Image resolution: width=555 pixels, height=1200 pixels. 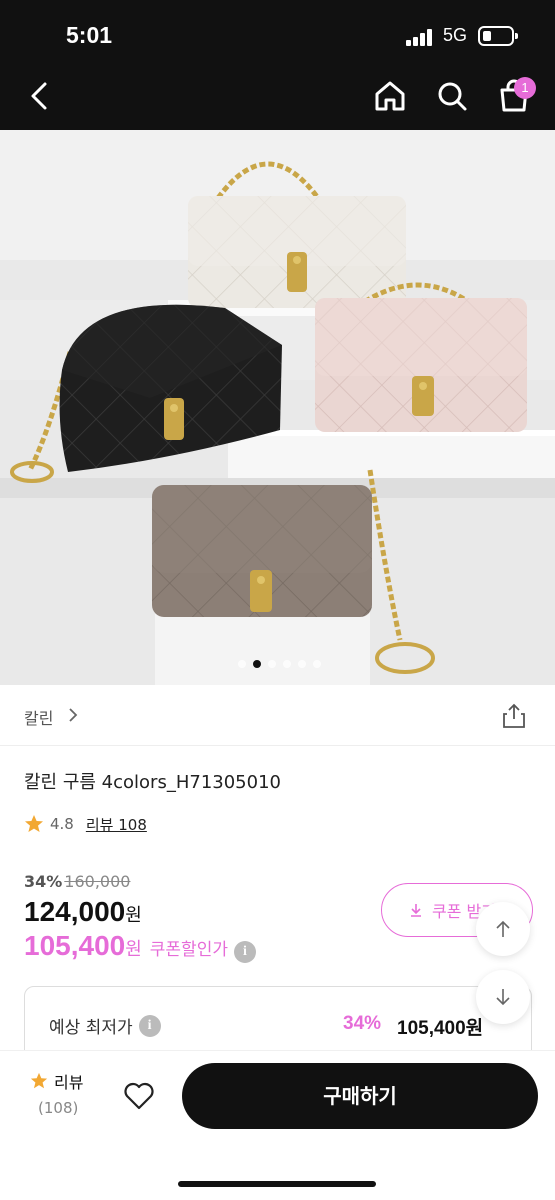 What do you see at coordinates (440, 1028) in the screenshot?
I see `lowest-price-value: 105,400원` at bounding box center [440, 1028].